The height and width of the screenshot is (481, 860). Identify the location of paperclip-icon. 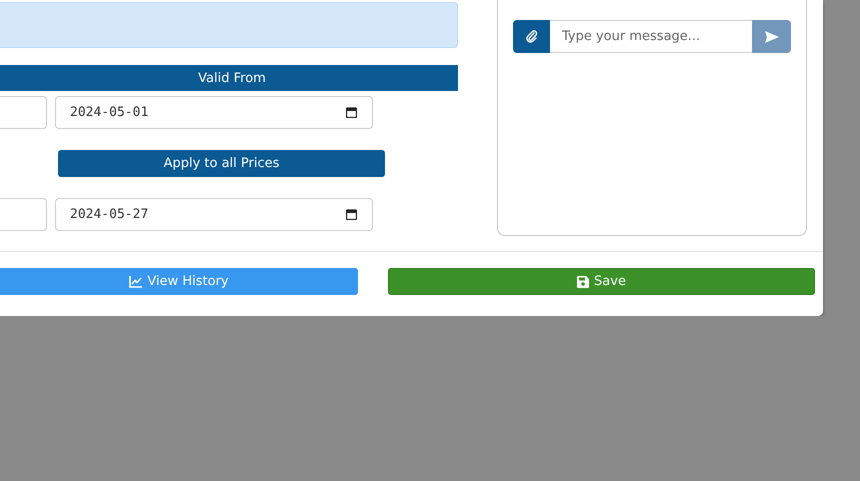
(532, 36).